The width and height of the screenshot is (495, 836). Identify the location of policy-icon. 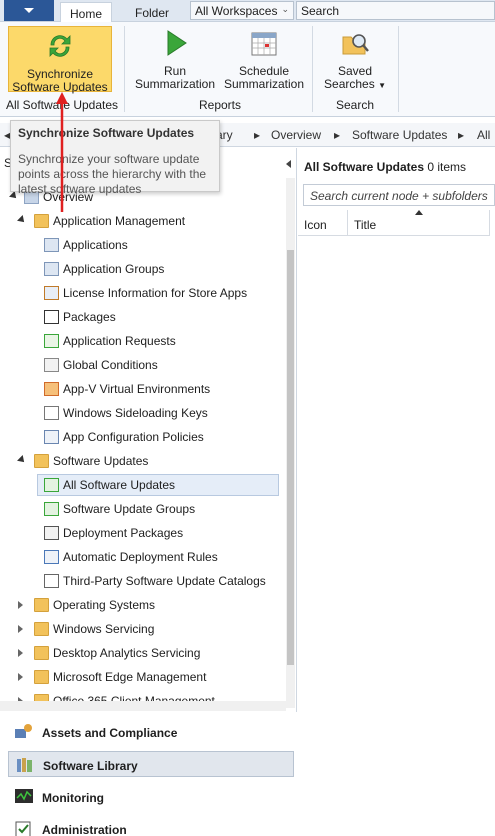
(51, 437).